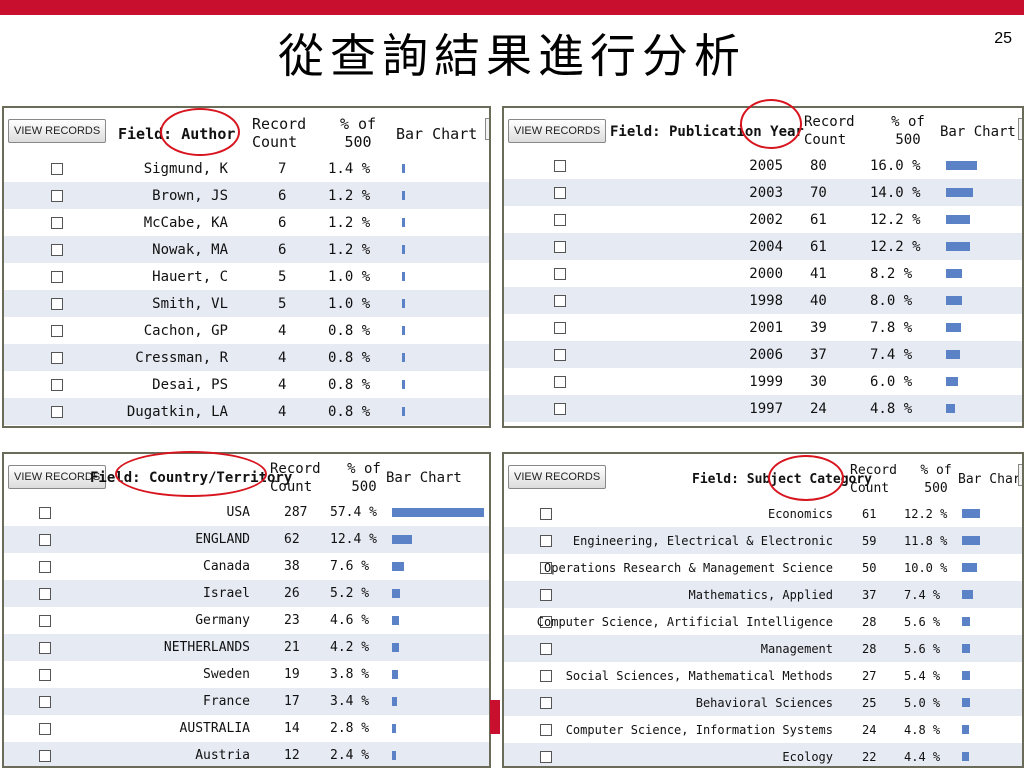 This screenshot has width=1024, height=768. Describe the element at coordinates (766, 220) in the screenshot. I see `row-label: 2002` at that location.